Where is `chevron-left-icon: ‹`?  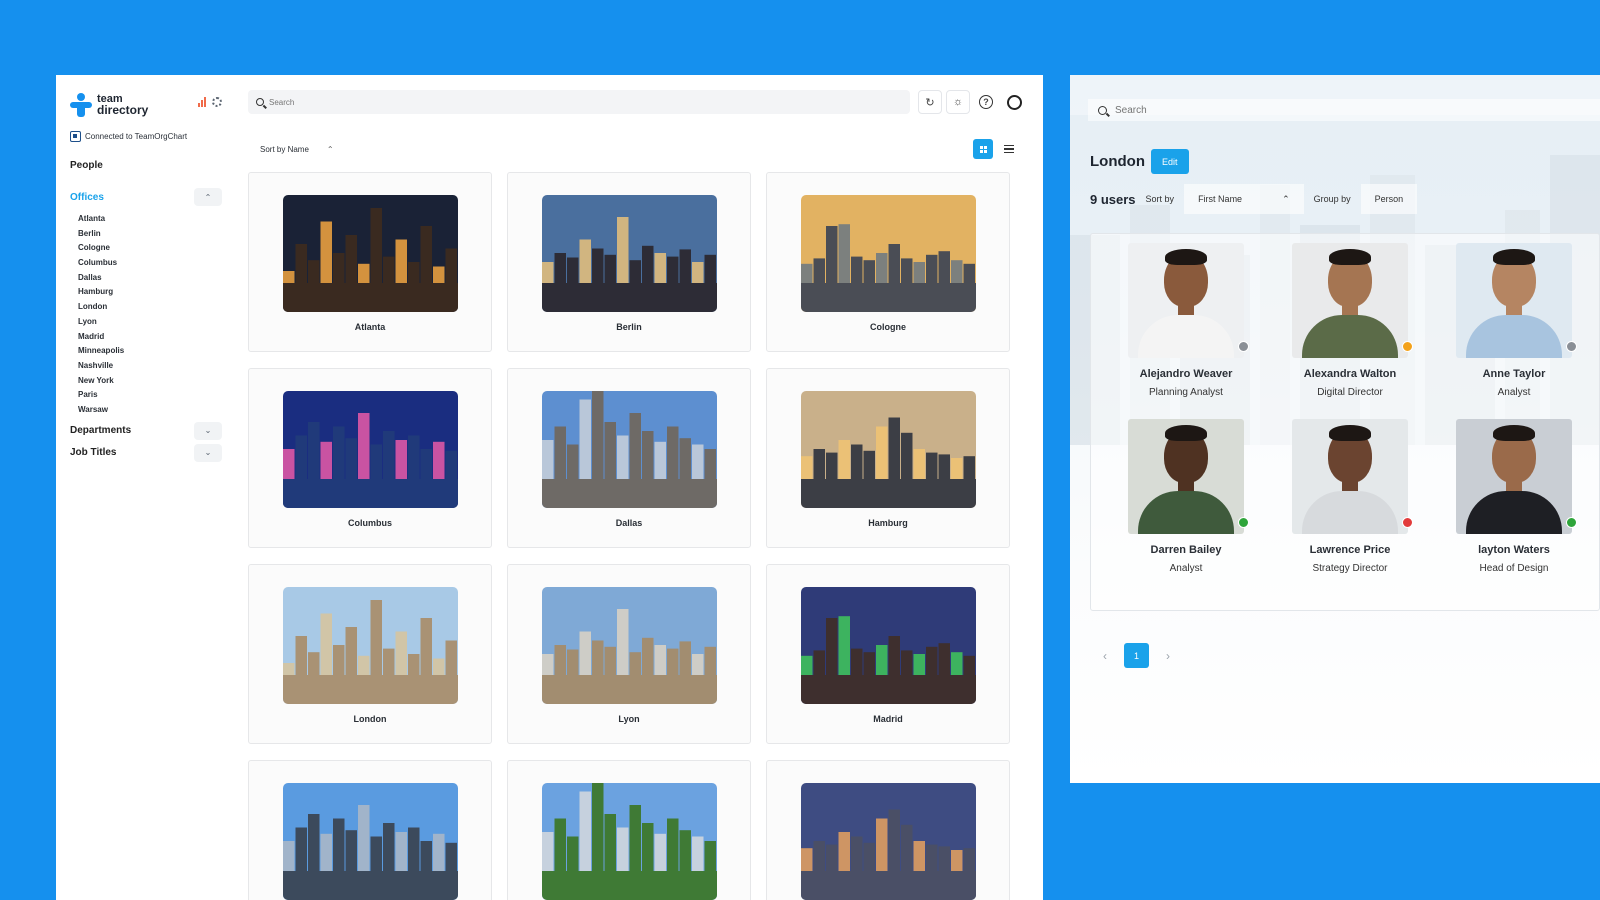 chevron-left-icon: ‹ is located at coordinates (1105, 656).